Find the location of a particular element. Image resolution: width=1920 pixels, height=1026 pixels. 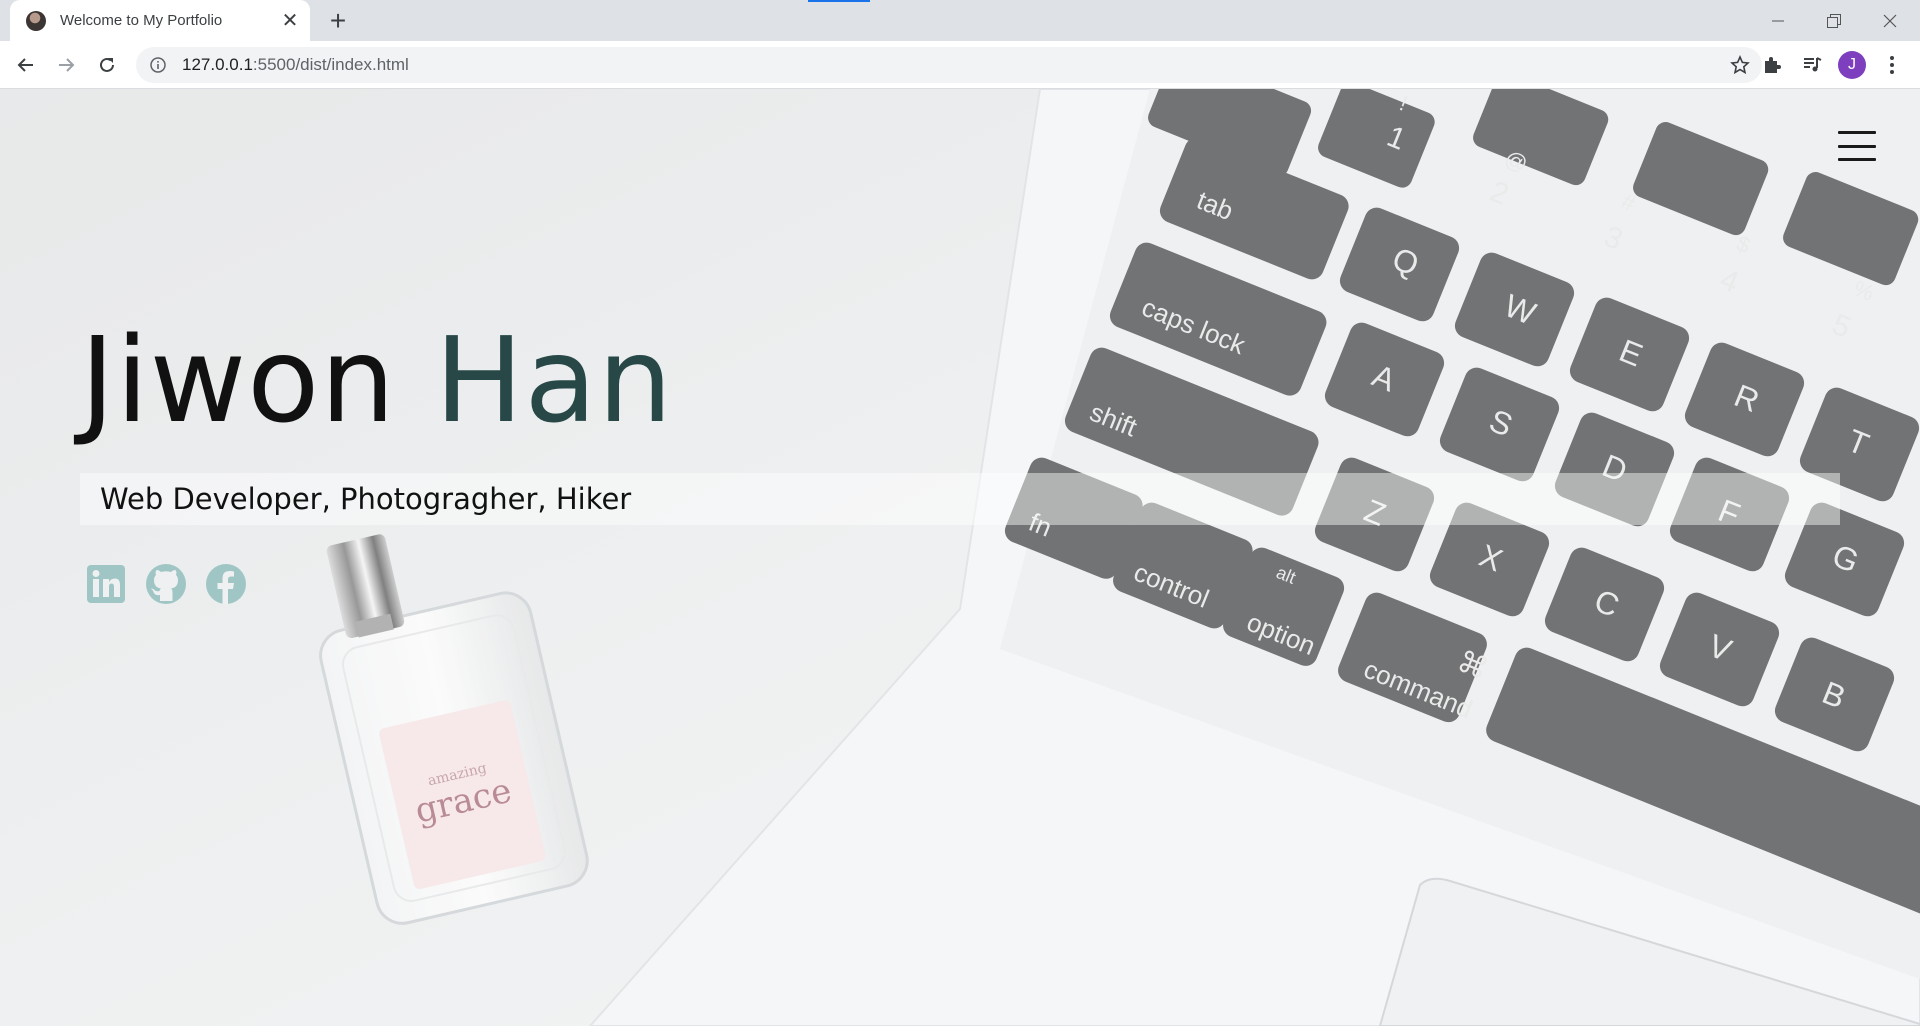

tagline-bar: Web Developer, Photogragher, Hiker is located at coordinates (960, 499).